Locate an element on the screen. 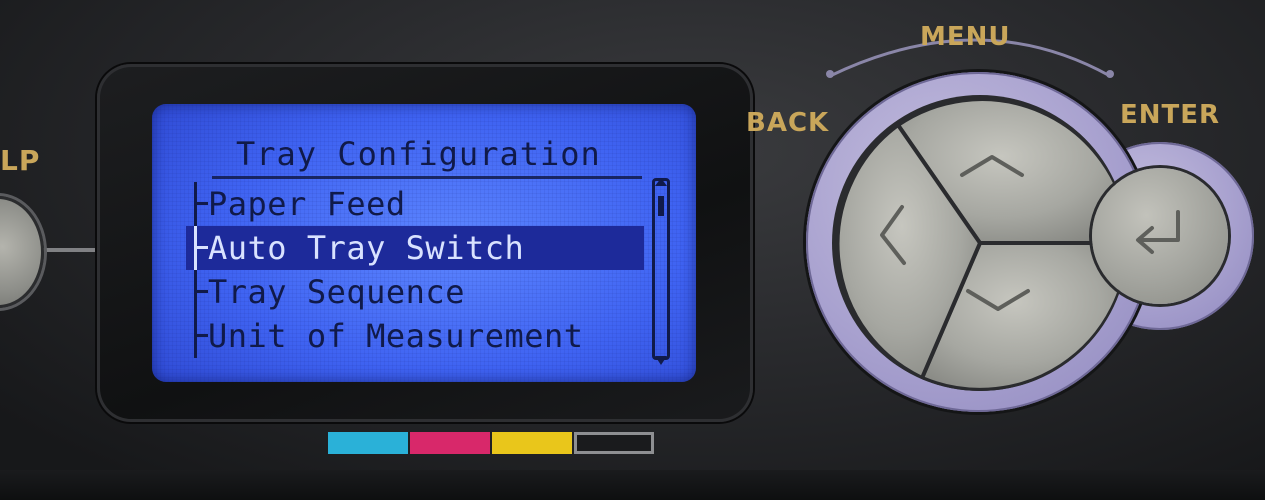  lcd-scrollbar is located at coordinates (661, 269).